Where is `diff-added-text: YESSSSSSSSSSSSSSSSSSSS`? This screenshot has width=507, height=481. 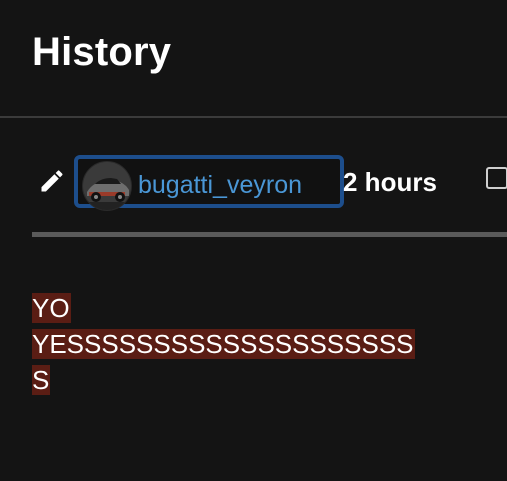
diff-added-text: YESSSSSSSSSSSSSSSSSSSS is located at coordinates (223, 344).